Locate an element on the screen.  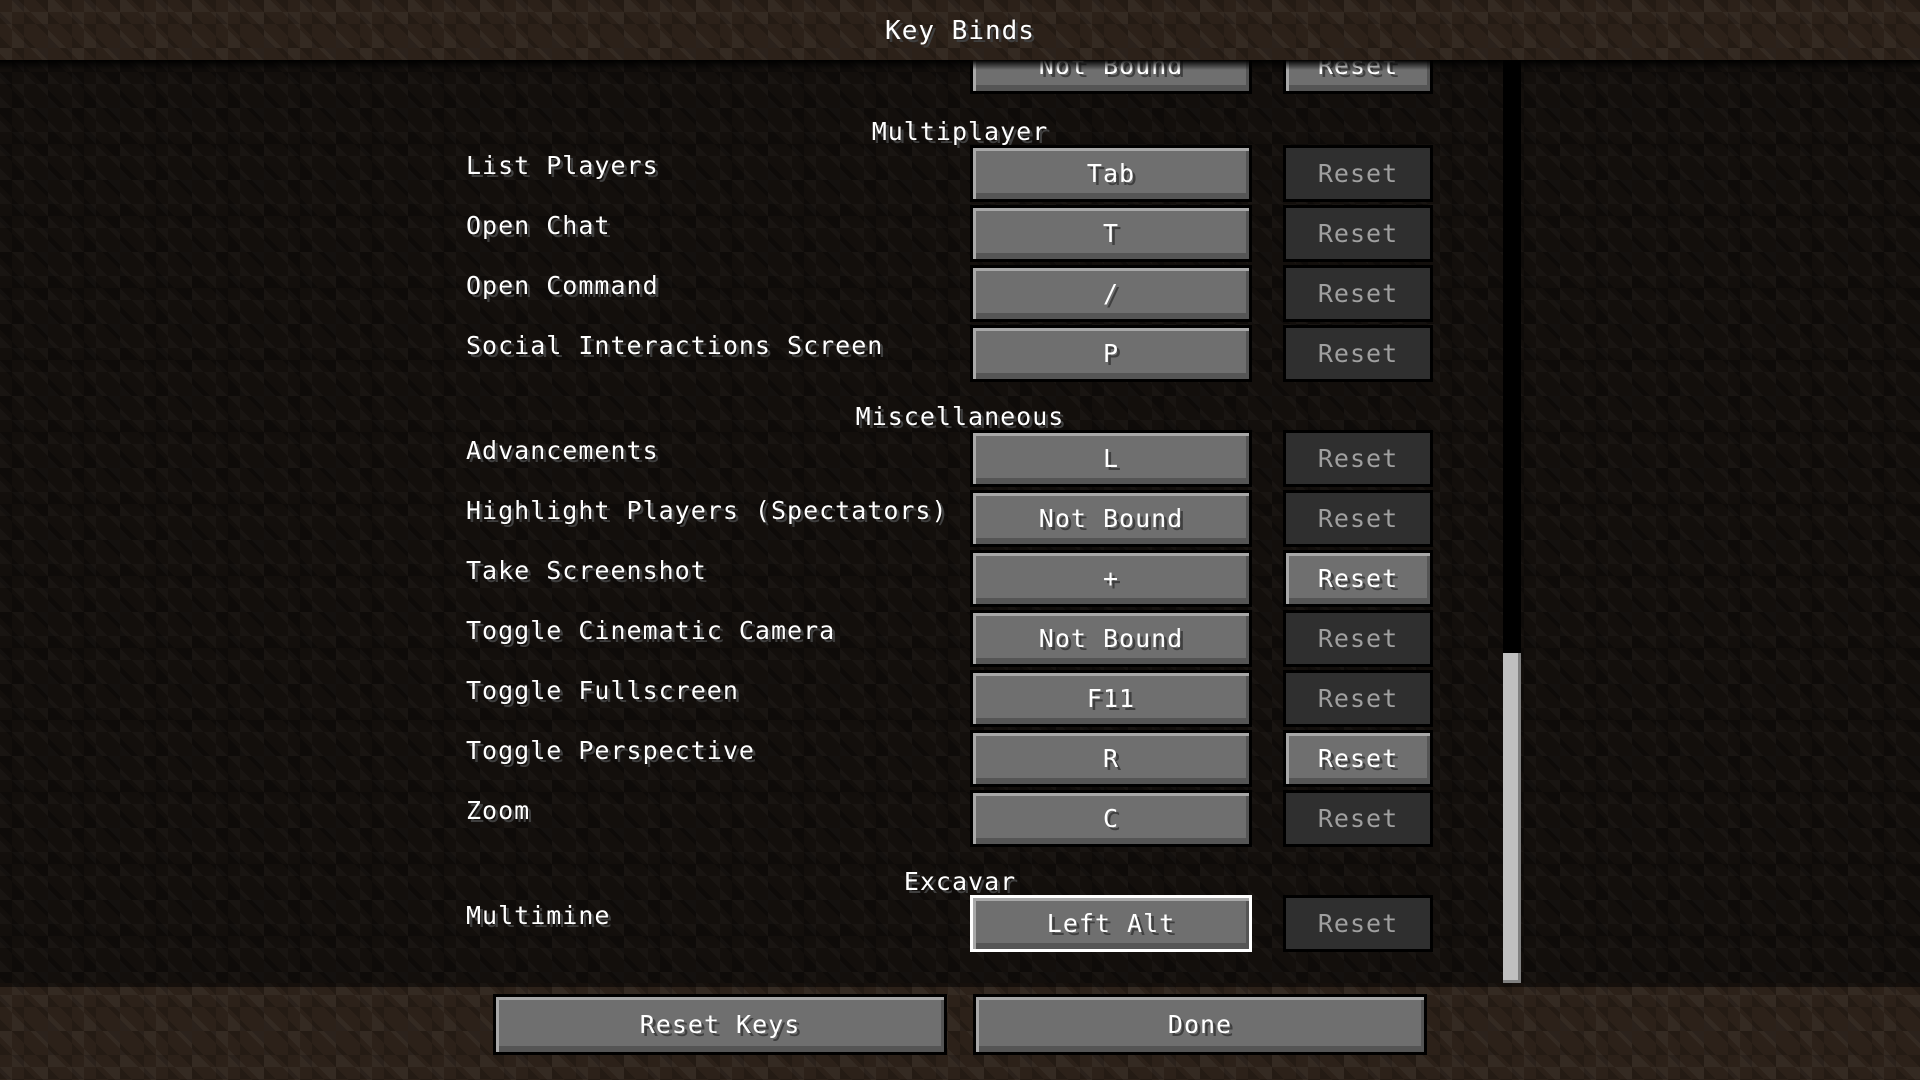
keybind-label: Zoom is located at coordinates (498, 810).